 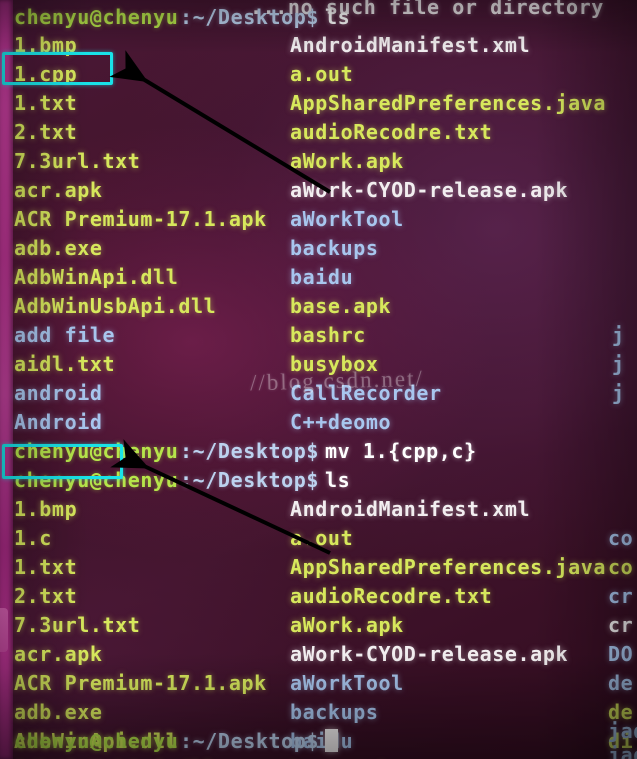 I want to click on arrow-to-1-c, so click(x=220, y=497).